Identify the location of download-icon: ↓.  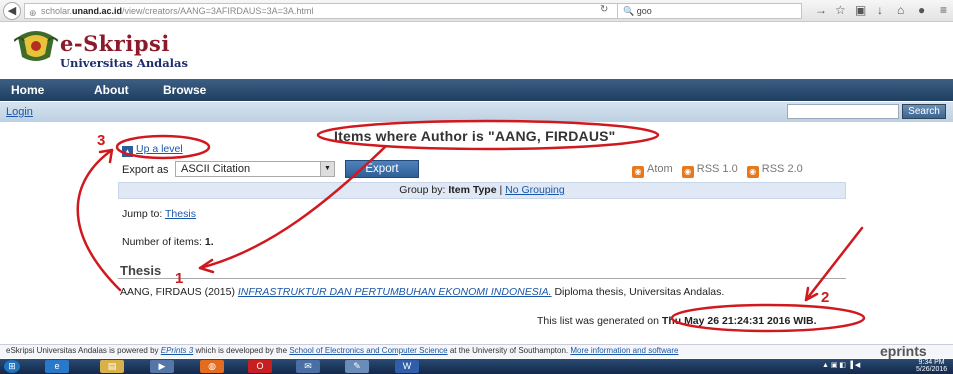
(880, 10).